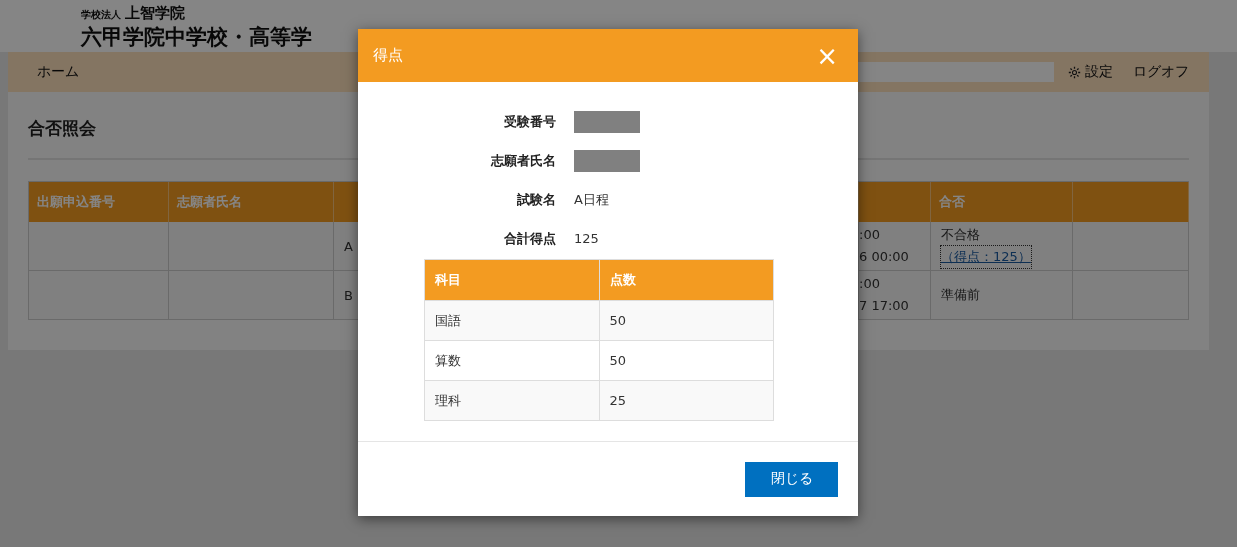  I want to click on home-link: ホーム, so click(58, 72).